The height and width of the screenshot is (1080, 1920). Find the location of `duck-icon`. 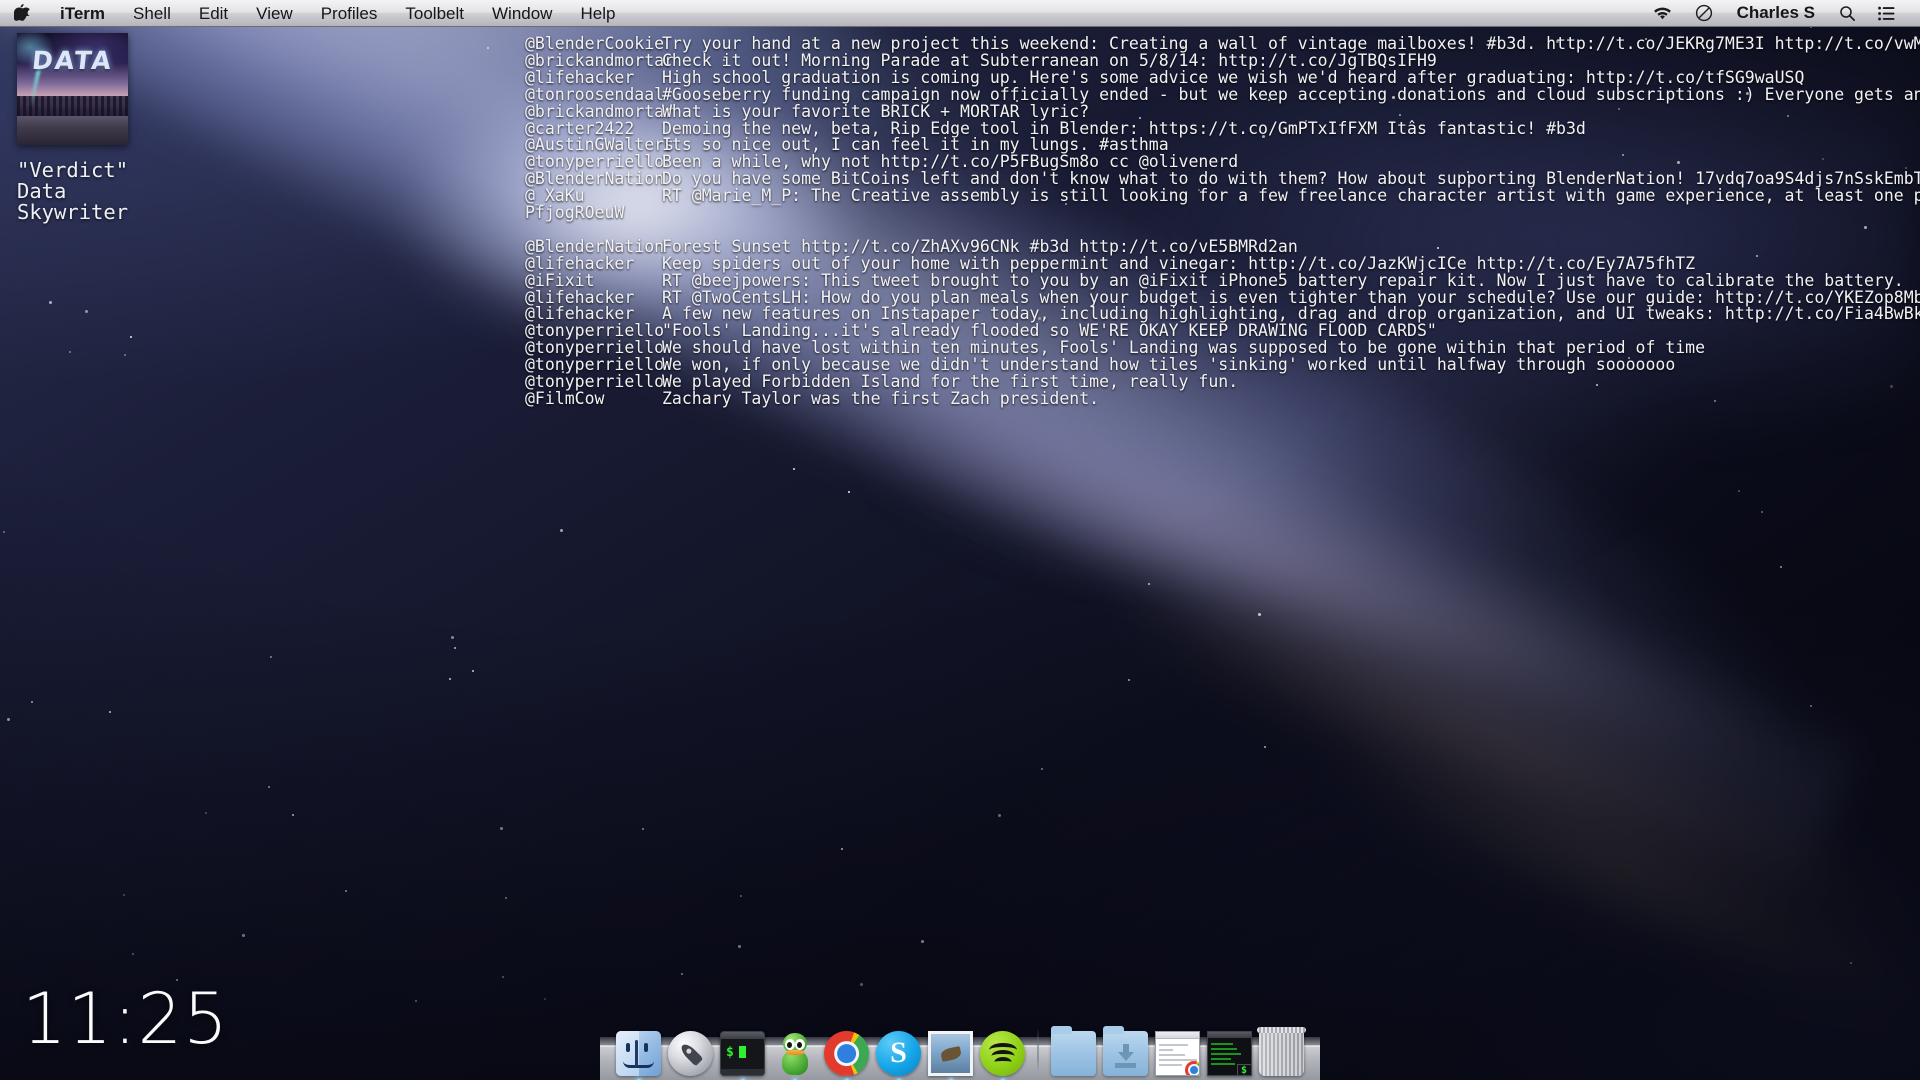

duck-icon is located at coordinates (794, 1053).